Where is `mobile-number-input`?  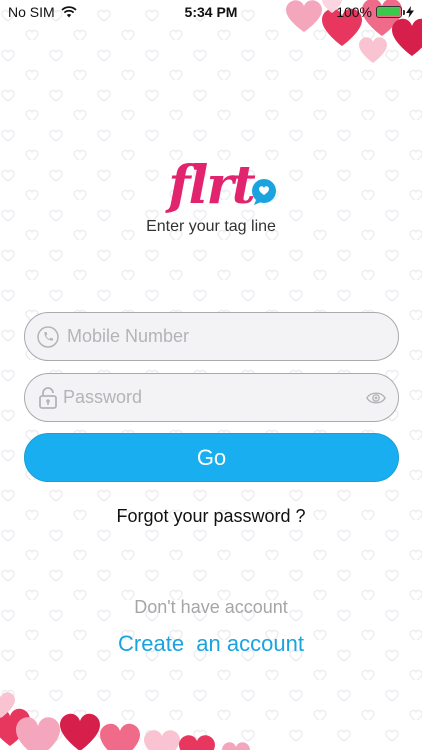 mobile-number-input is located at coordinates (226, 336).